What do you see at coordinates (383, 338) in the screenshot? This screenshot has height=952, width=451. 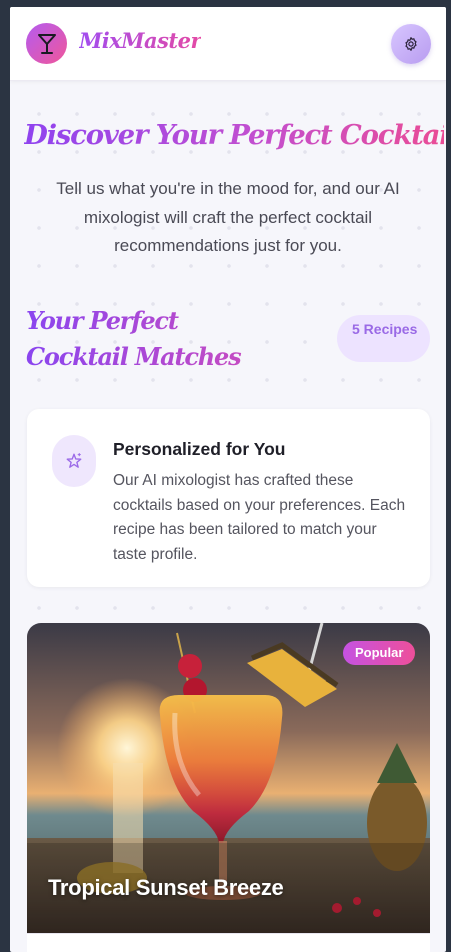 I see `recipes-count-badge: 5 Recipes` at bounding box center [383, 338].